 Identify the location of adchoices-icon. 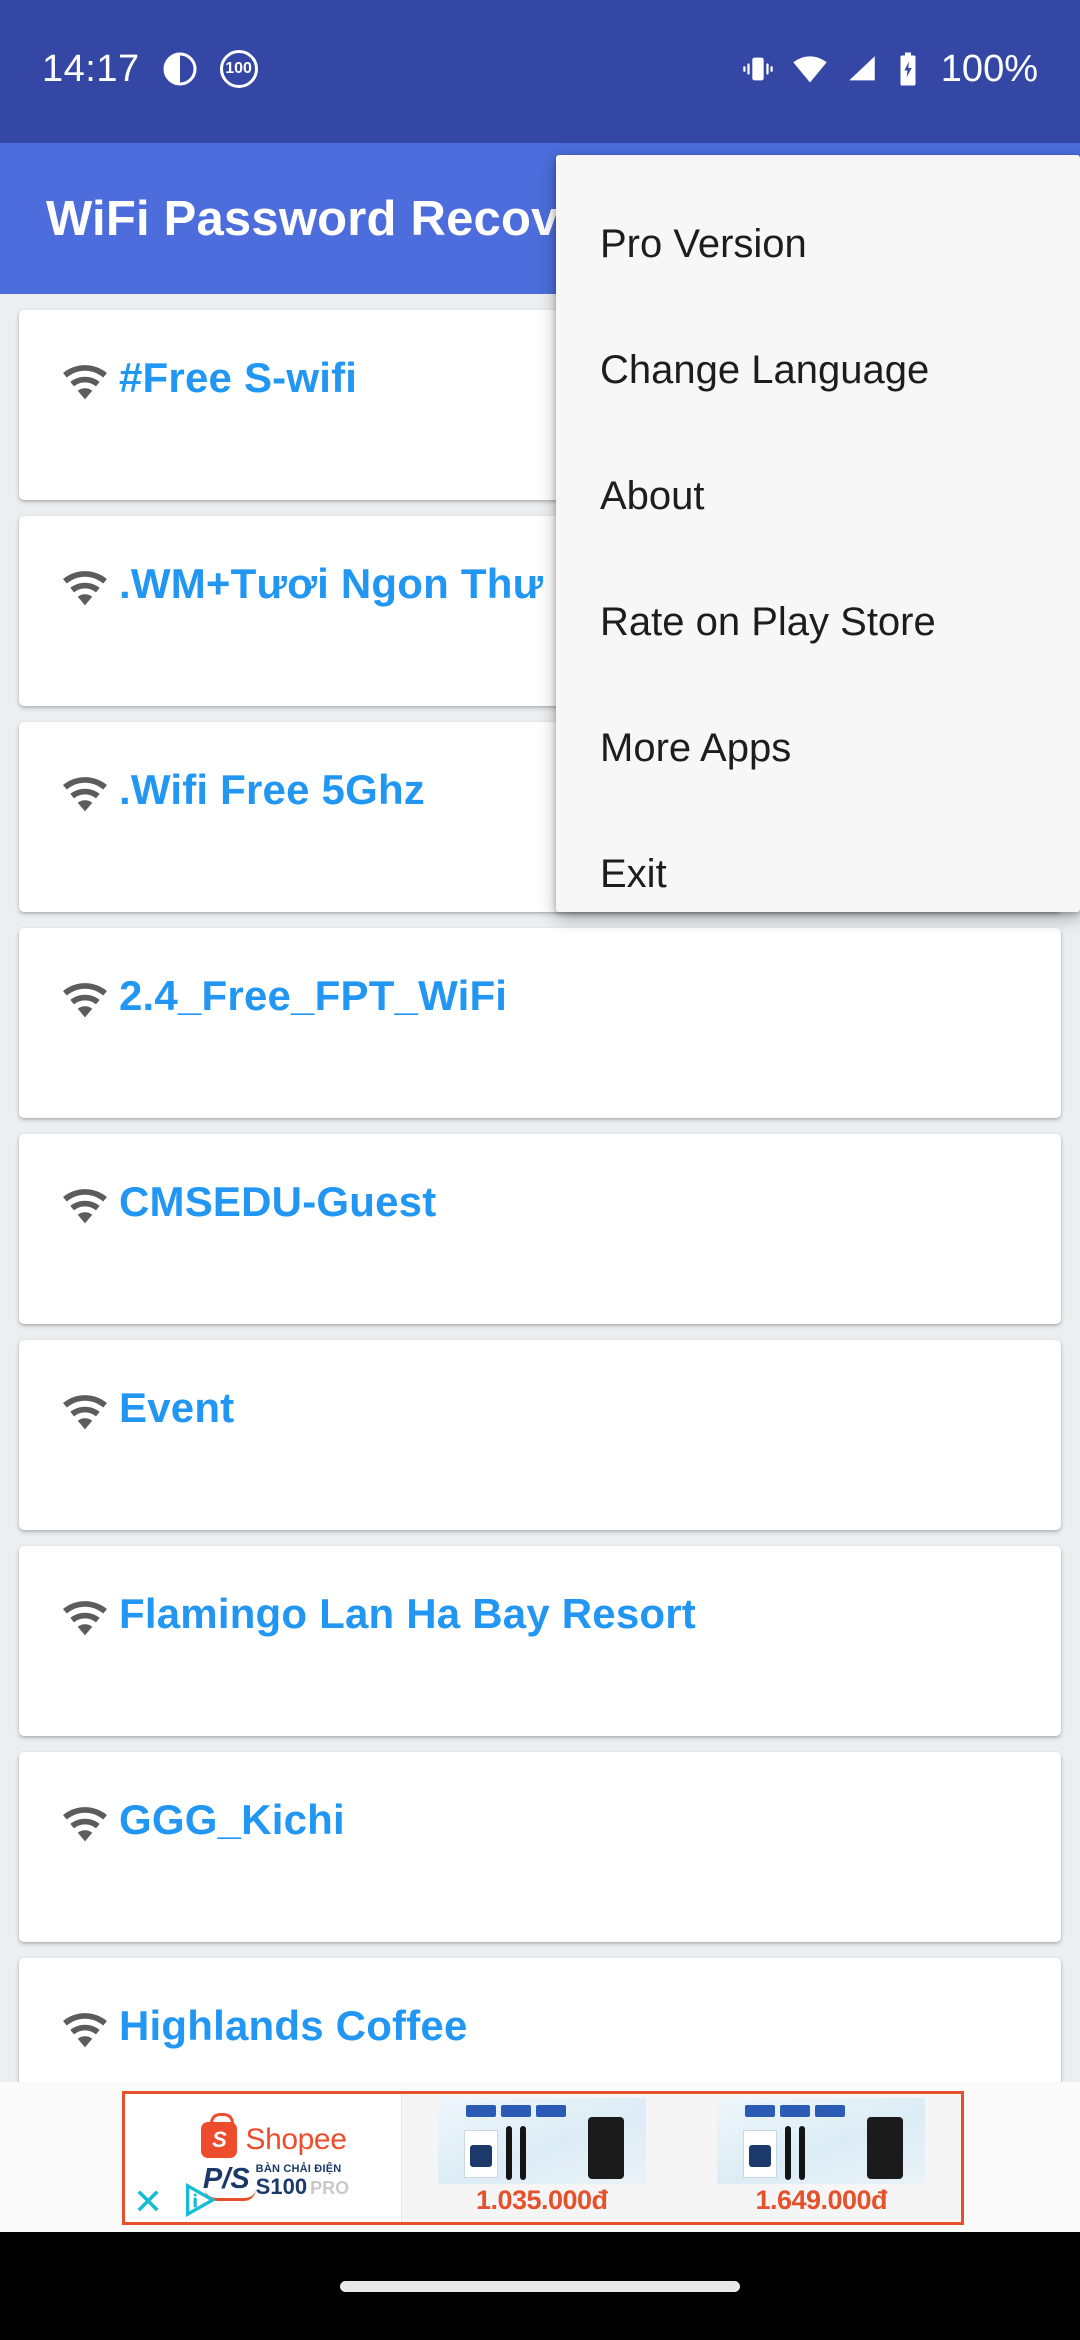
(201, 2200).